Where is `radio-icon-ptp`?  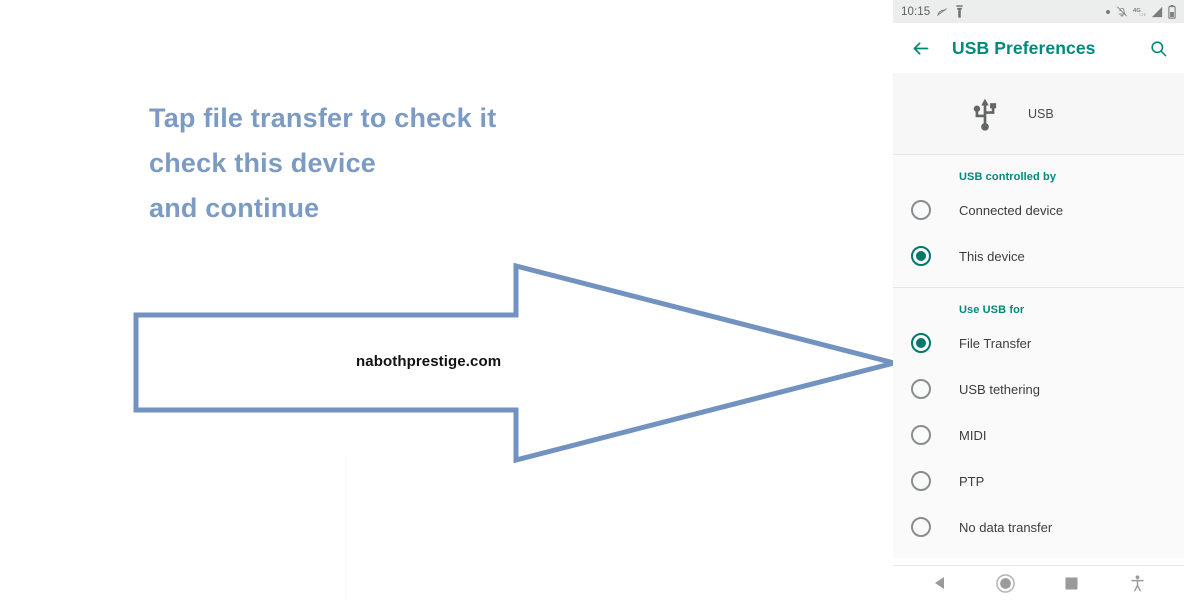
radio-icon-ptp is located at coordinates (921, 481).